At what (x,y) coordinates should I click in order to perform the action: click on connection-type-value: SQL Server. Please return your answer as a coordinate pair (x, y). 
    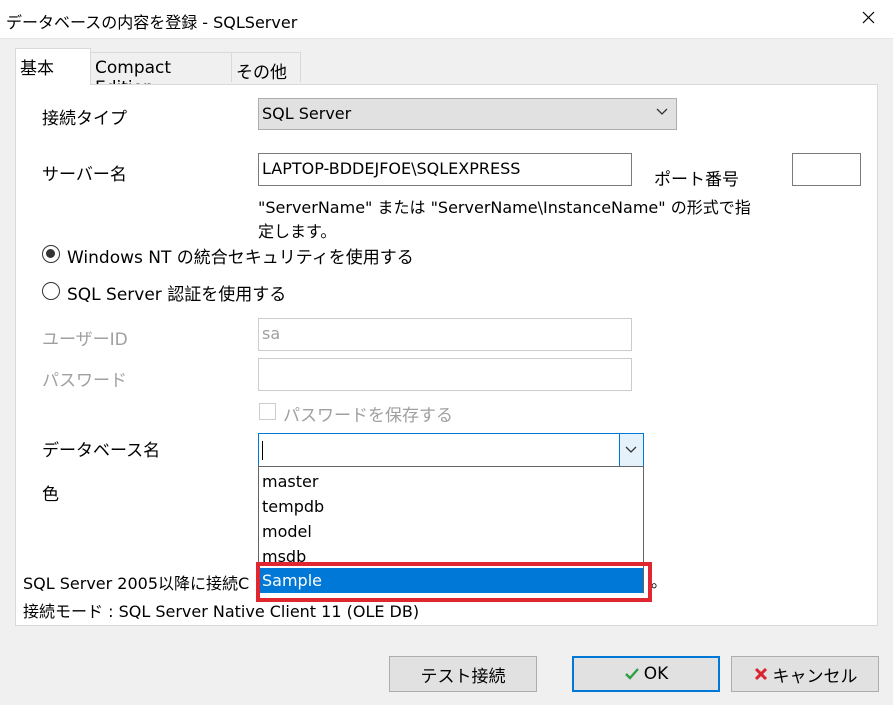
    Looking at the image, I should click on (307, 113).